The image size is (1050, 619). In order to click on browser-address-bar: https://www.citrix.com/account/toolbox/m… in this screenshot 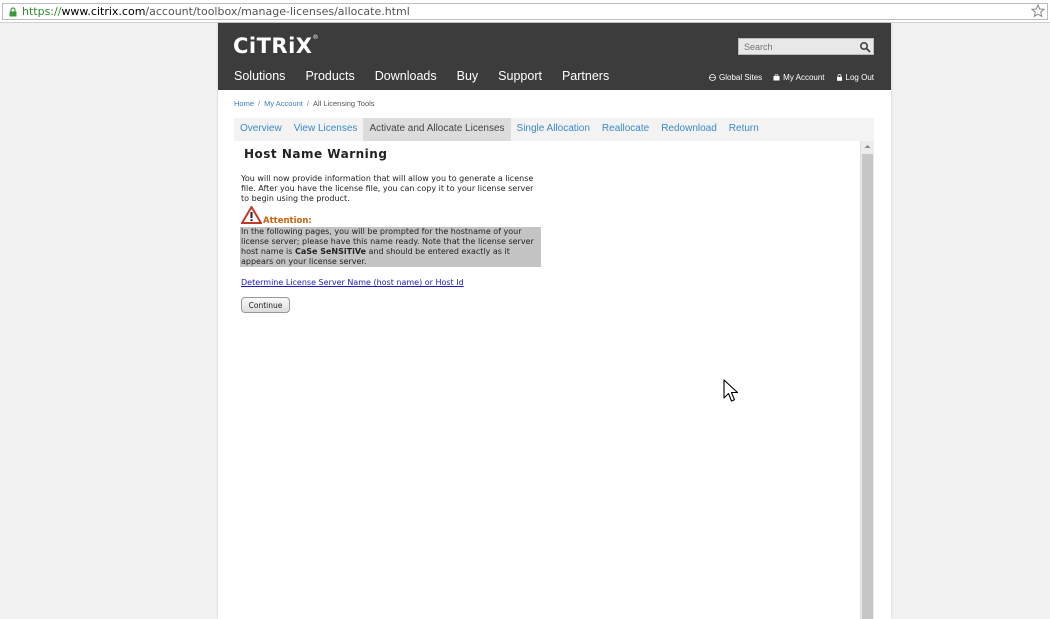, I will do `click(525, 11)`.